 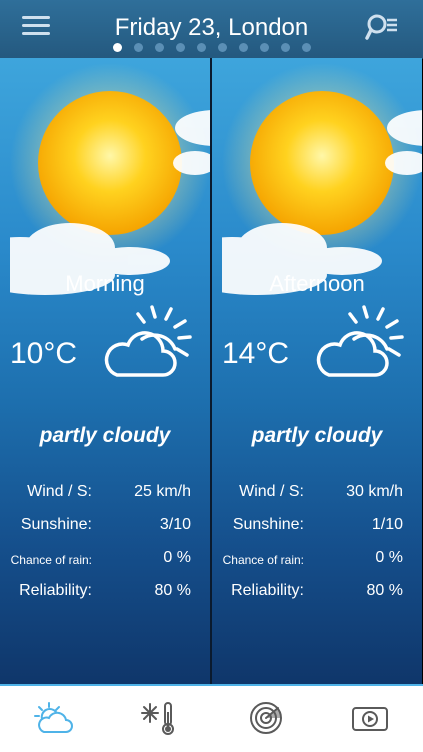 I want to click on tab-forecast, so click(x=53, y=718).